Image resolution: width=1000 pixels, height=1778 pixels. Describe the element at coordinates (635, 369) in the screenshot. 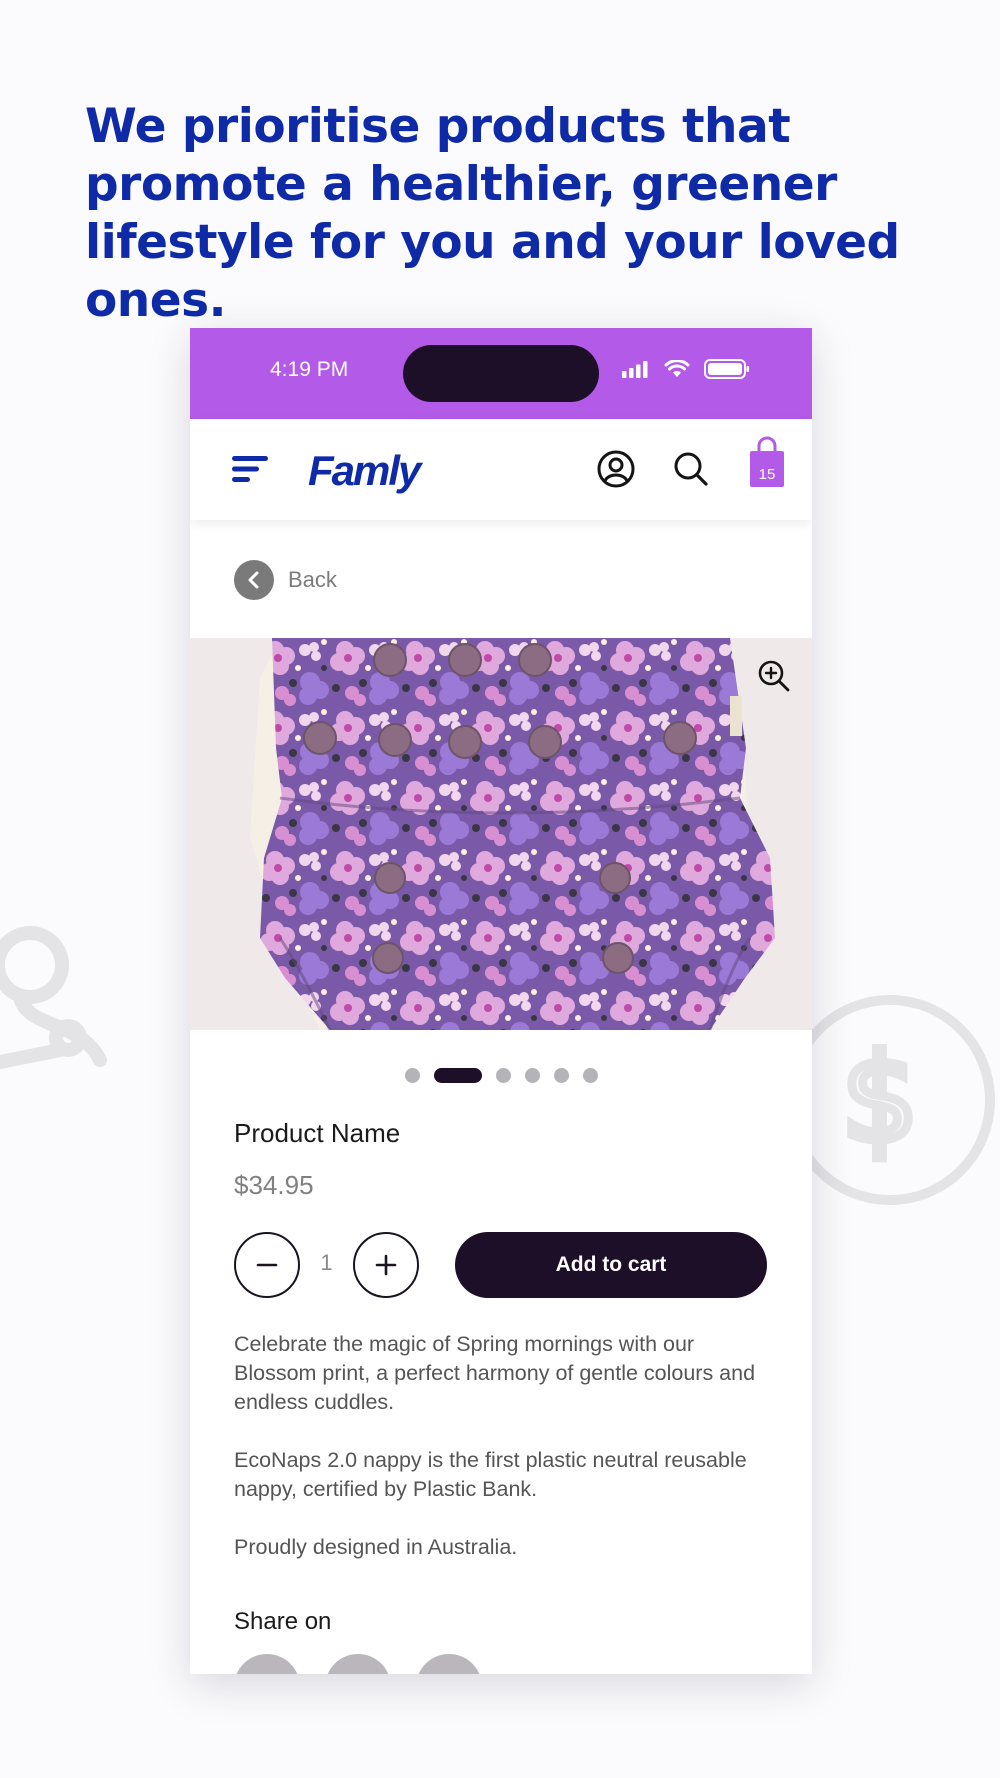

I see `signal-icon` at that location.